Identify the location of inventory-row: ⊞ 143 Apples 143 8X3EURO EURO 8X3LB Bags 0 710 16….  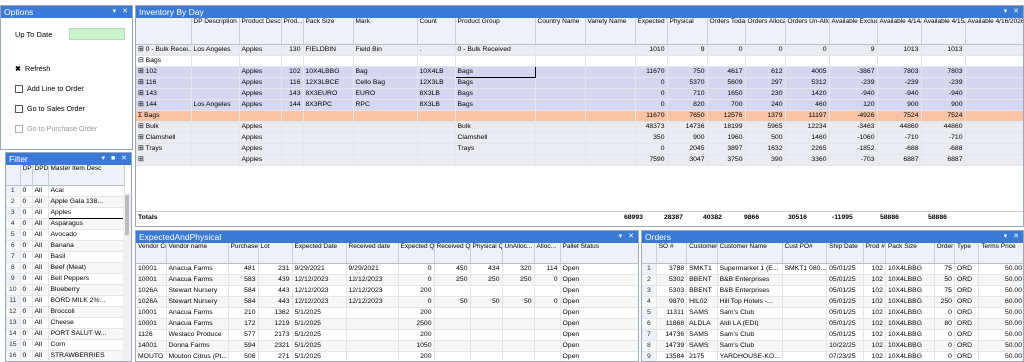
(579, 94).